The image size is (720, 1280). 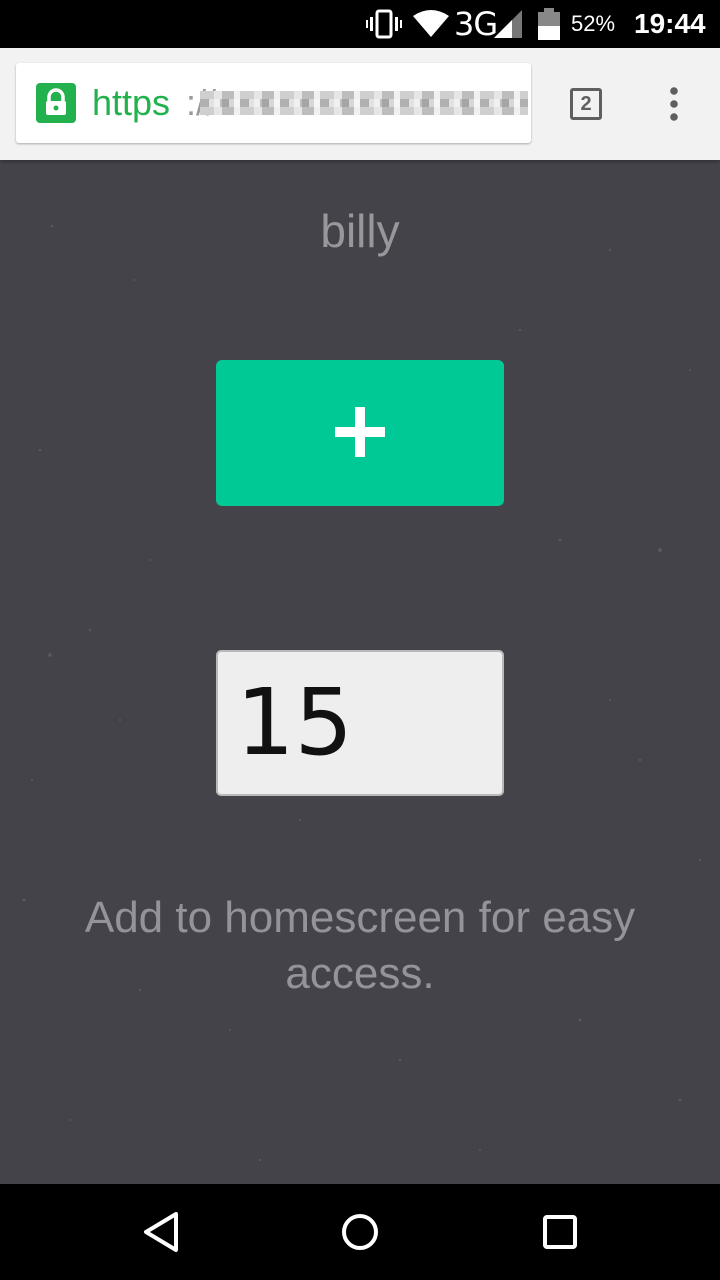 I want to click on browser-toolbar: https :// 2, so click(x=360, y=104).